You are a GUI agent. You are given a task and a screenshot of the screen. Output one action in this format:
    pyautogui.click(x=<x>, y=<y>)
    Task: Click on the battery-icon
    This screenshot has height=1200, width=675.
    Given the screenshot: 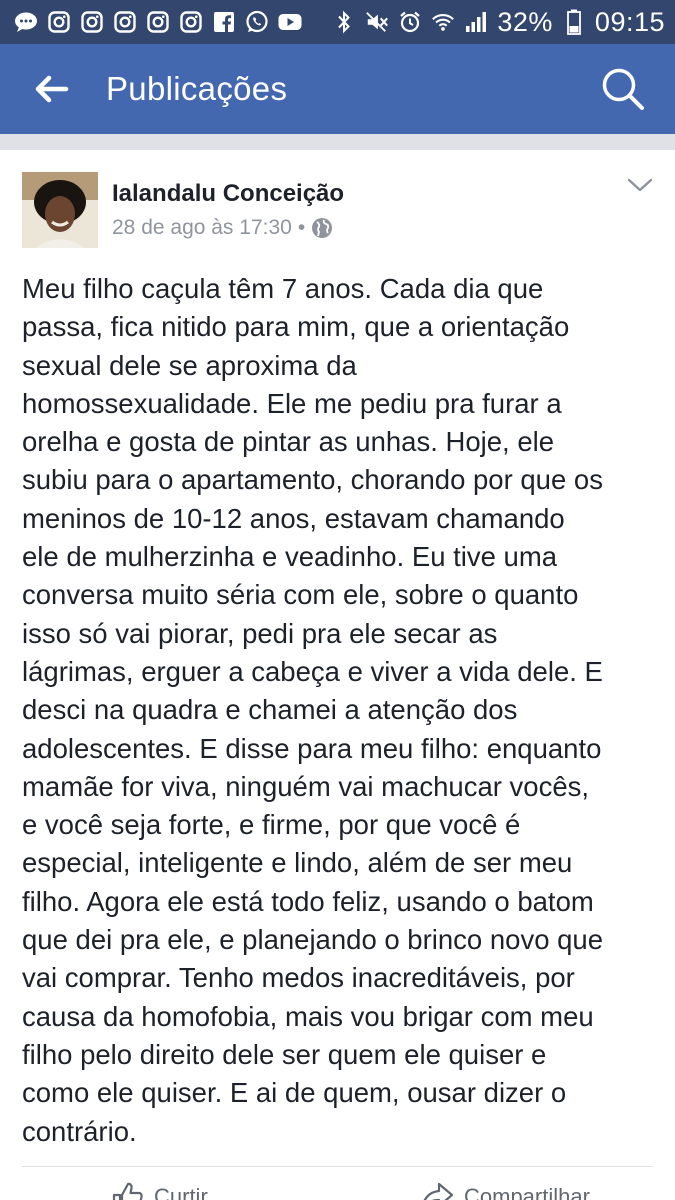 What is the action you would take?
    pyautogui.click(x=574, y=22)
    